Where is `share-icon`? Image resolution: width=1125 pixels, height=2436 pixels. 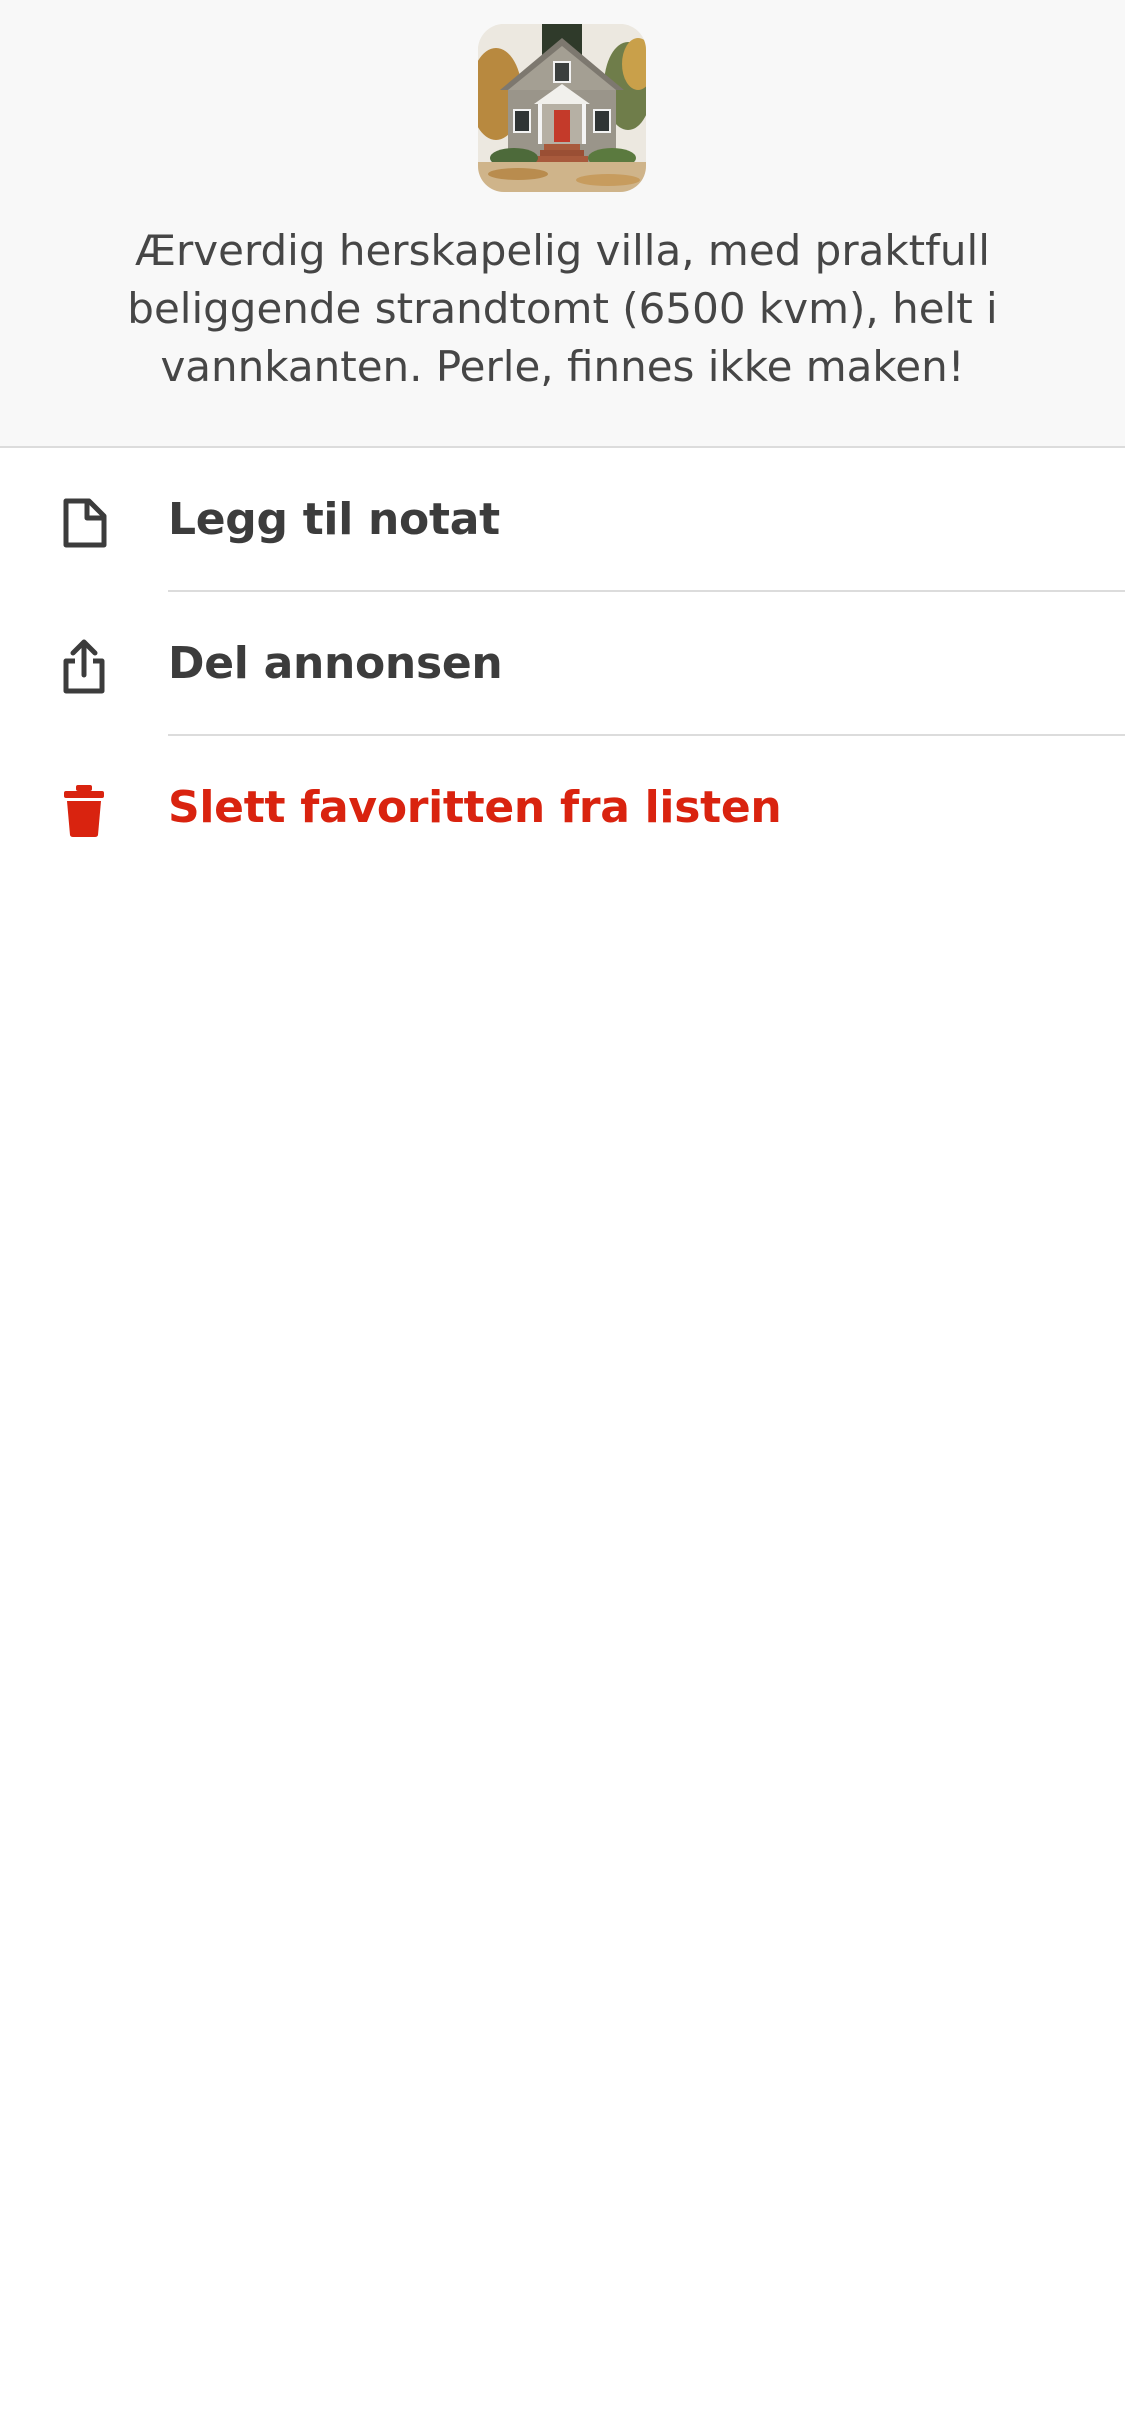 share-icon is located at coordinates (84, 667).